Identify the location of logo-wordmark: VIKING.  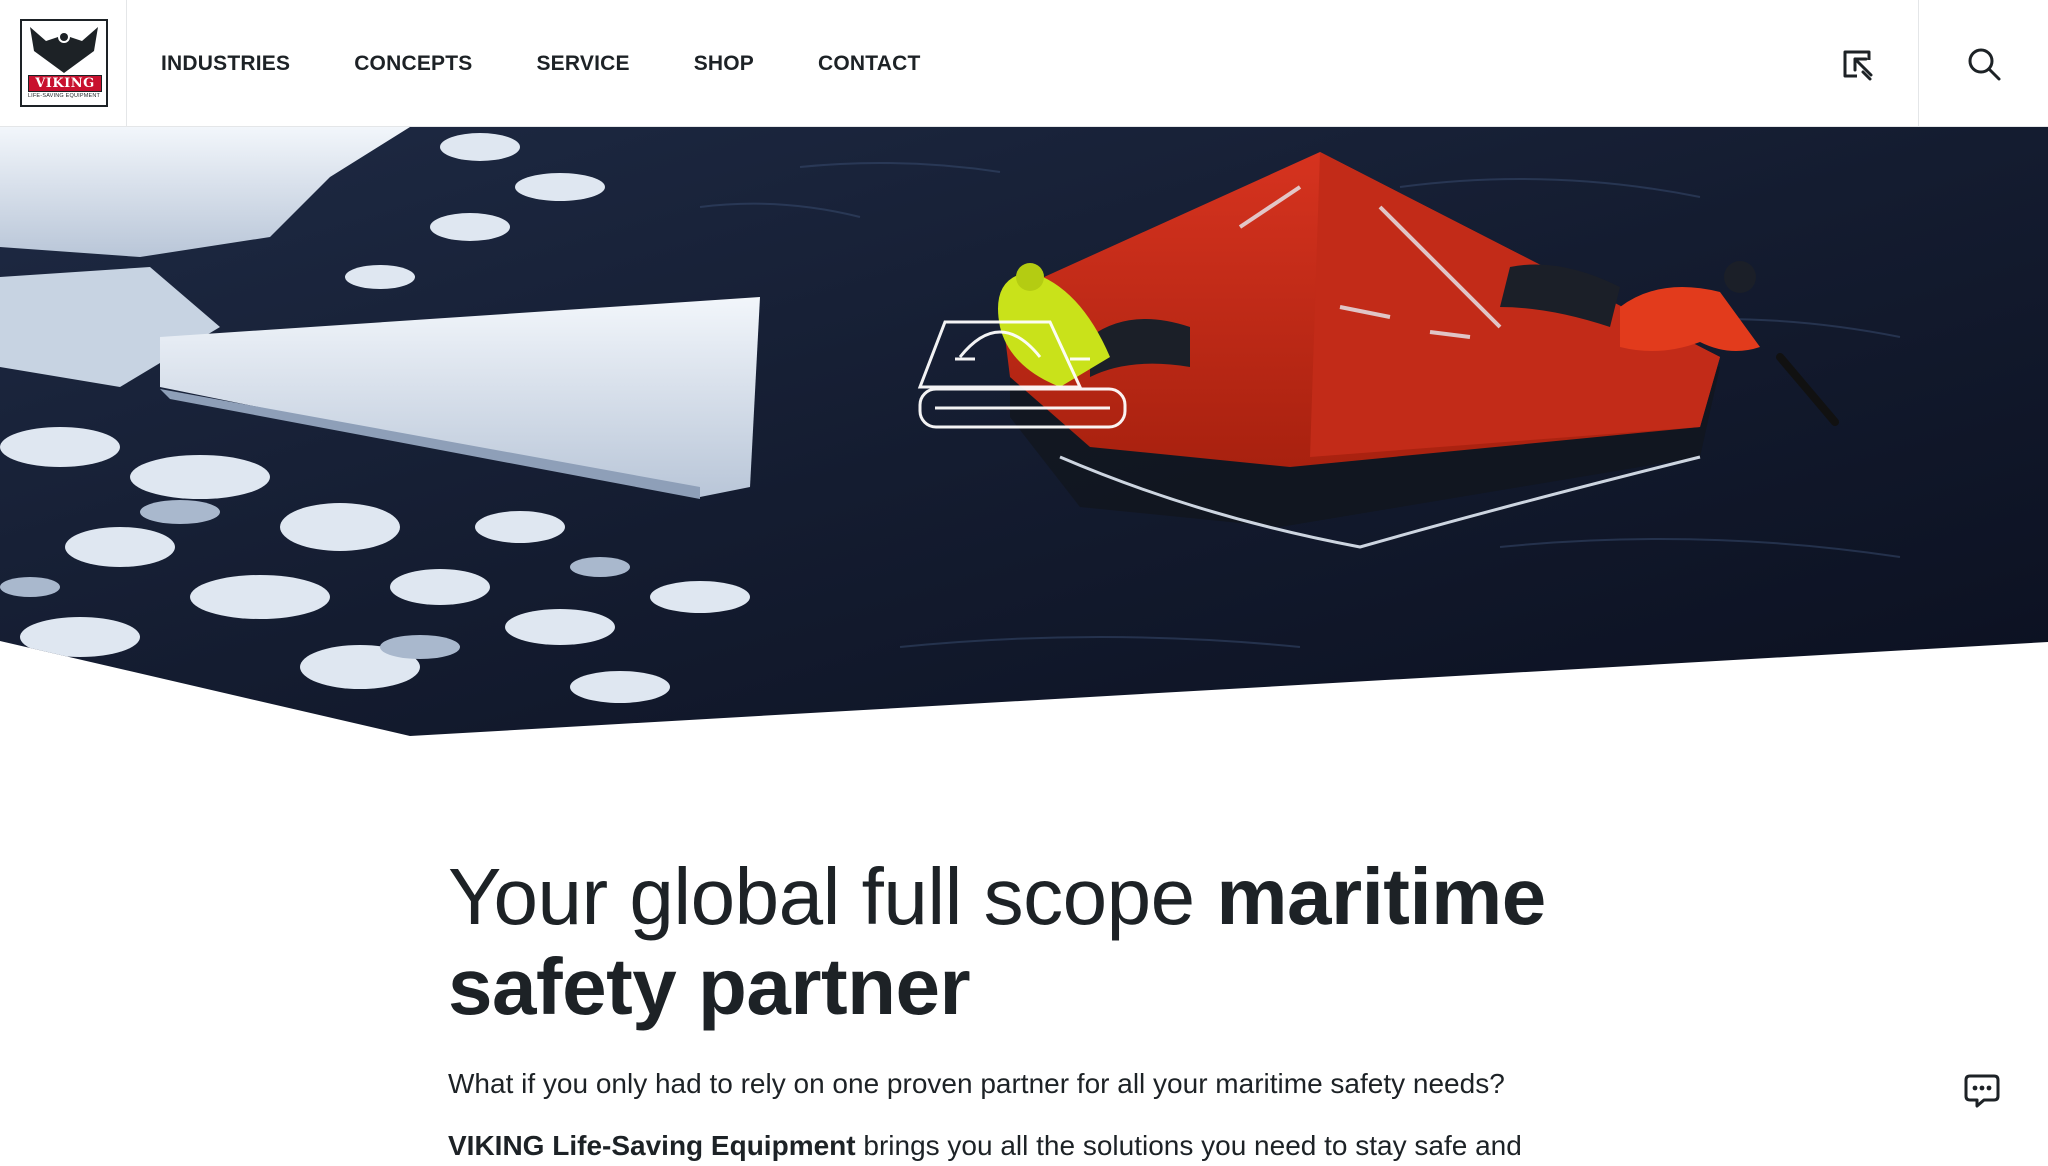
(65, 83).